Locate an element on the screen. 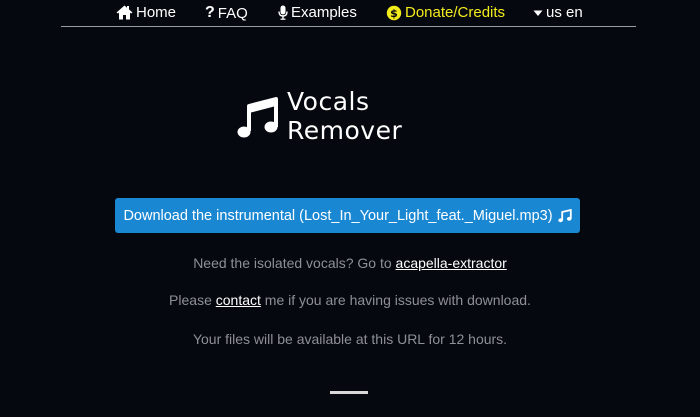 The width and height of the screenshot is (700, 417). acapella-extractor-link: acapella-extractor is located at coordinates (451, 263).